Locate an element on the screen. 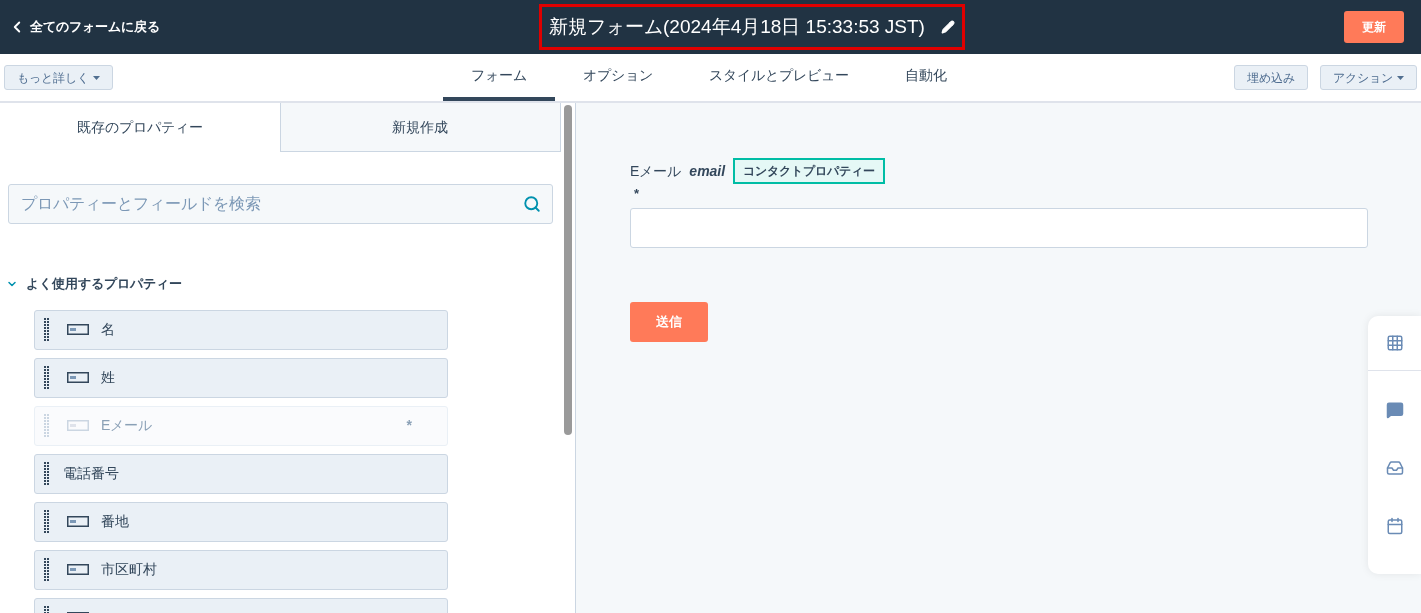  nav-tab: 自動化 is located at coordinates (925, 77).